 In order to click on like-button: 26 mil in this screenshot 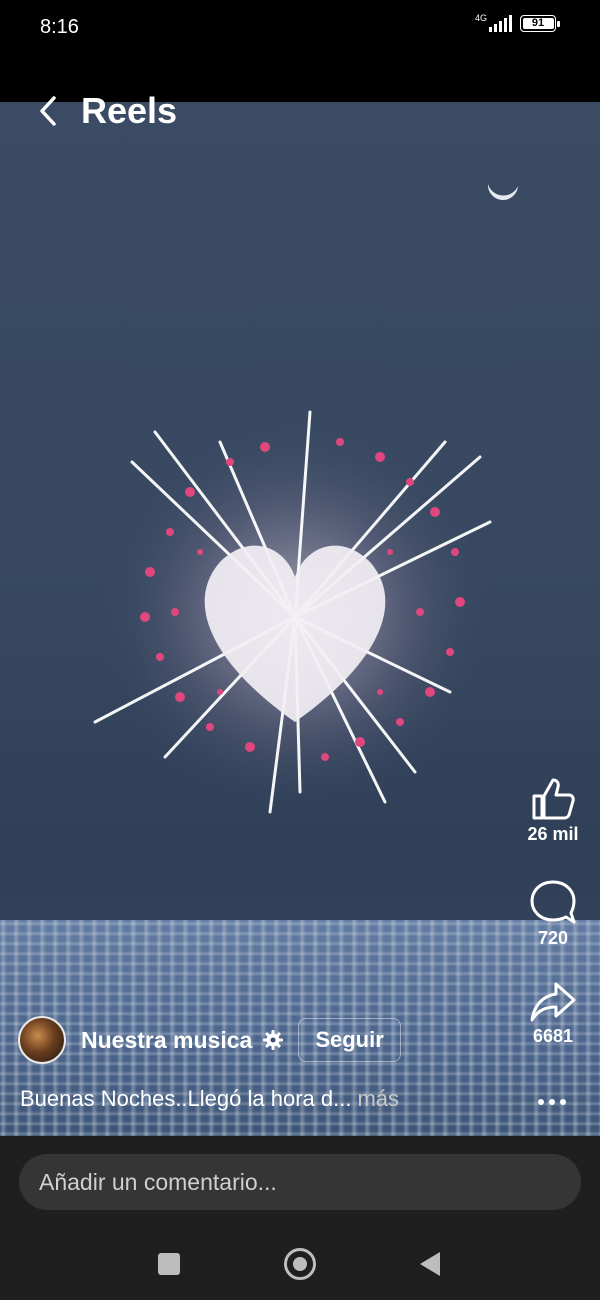, I will do `click(553, 810)`.